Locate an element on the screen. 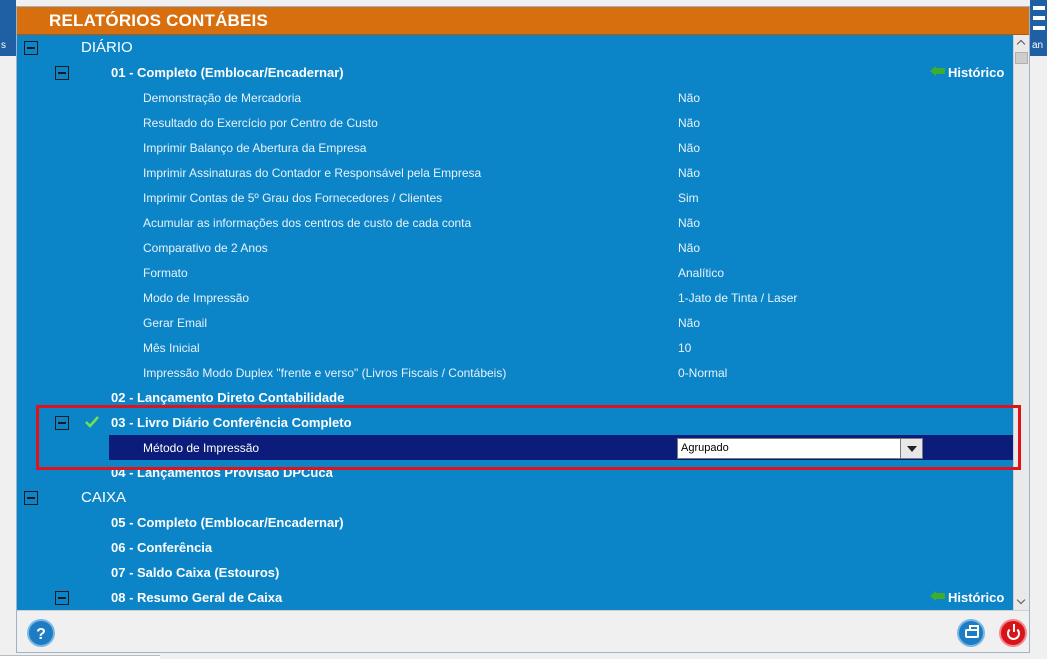 The width and height of the screenshot is (1047, 659). category-label: DIÁRIO is located at coordinates (107, 47).